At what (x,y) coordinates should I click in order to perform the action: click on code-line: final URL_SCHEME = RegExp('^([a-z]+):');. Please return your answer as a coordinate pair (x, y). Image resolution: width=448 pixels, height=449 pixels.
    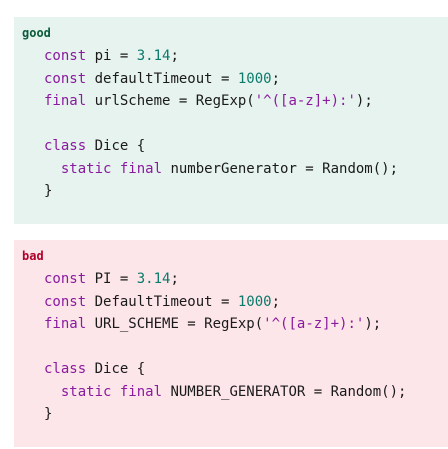
    Looking at the image, I should click on (212, 324).